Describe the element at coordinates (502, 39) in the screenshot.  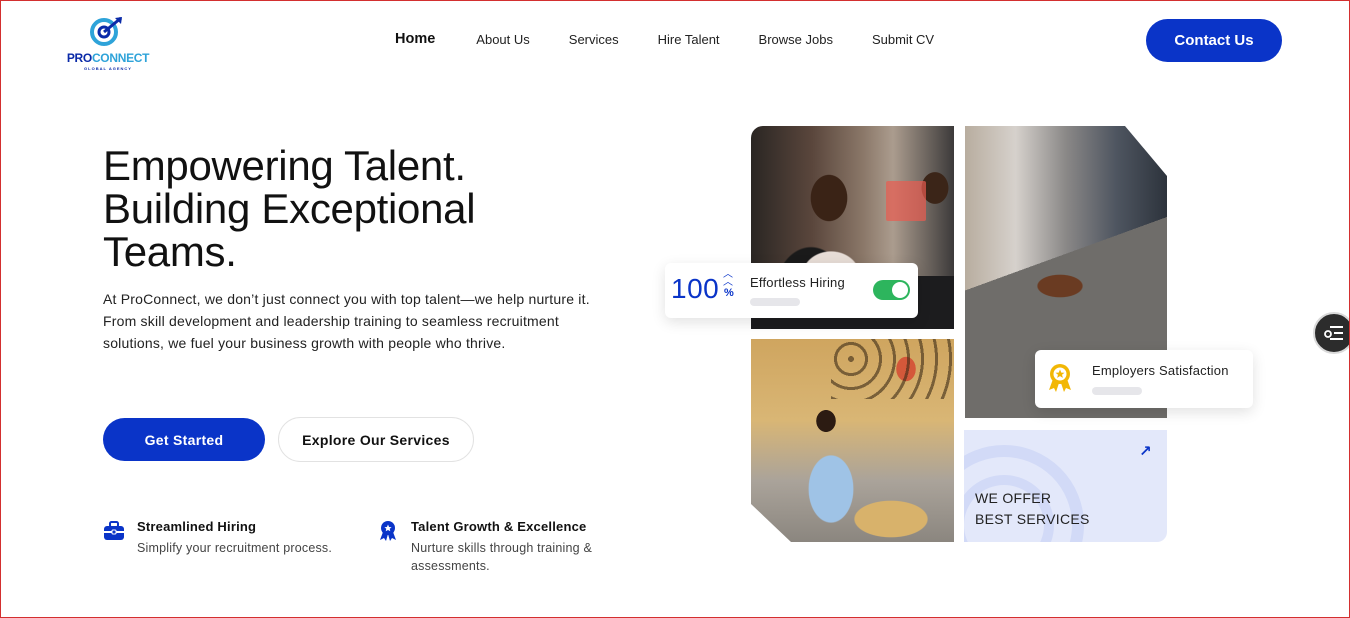
I see `nav-about-us: About Us` at that location.